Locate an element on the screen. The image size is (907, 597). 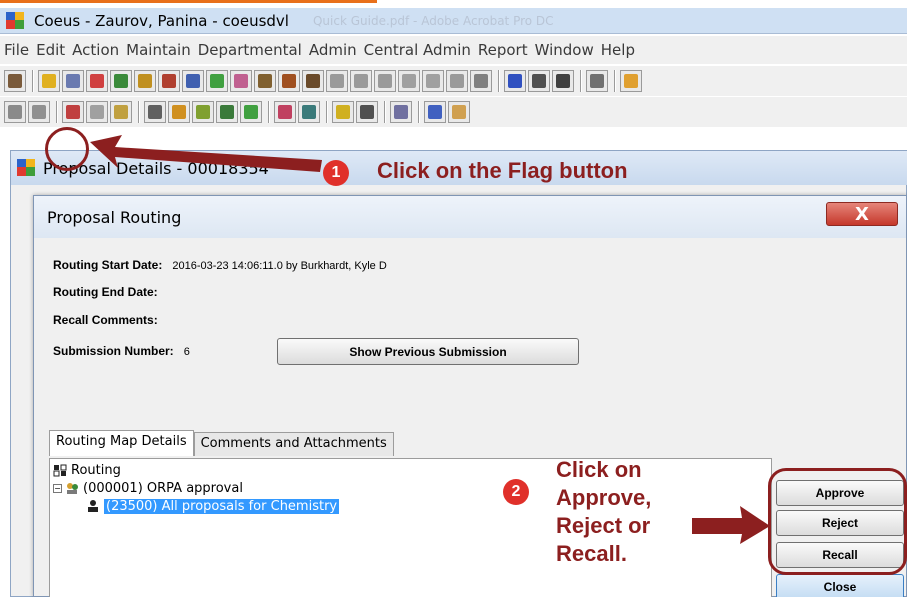
dialog-title: Proposal Routing is located at coordinates (114, 217).